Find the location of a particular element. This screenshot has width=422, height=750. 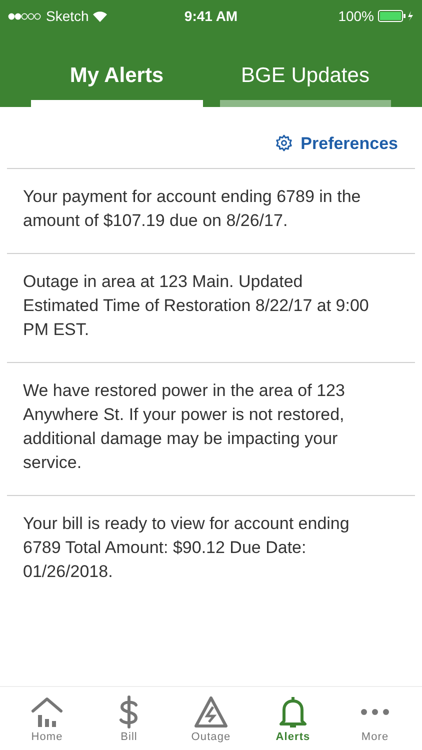

settings-icon is located at coordinates (283, 143).